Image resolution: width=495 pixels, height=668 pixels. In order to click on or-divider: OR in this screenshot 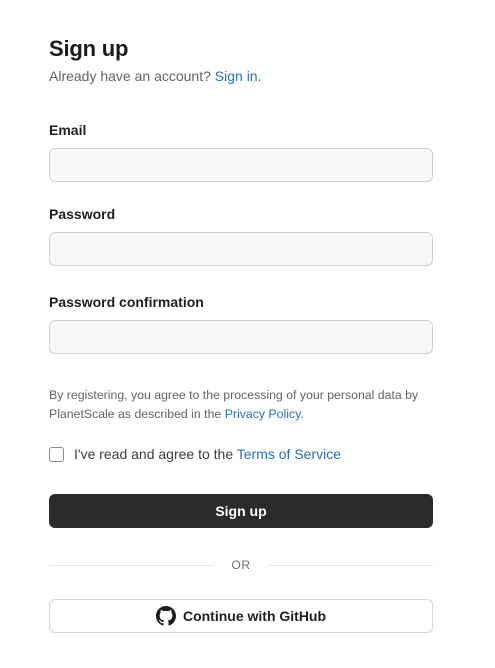, I will do `click(241, 565)`.